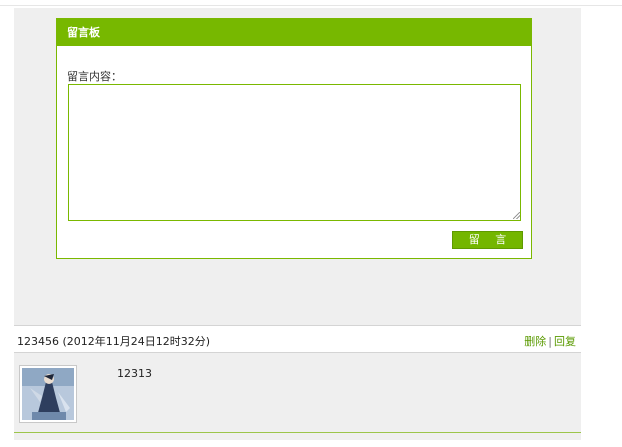 The width and height of the screenshot is (622, 447). I want to click on entry-header: 123456 (2012年11月24日12时32分) 删除 | 回复, so click(297, 339).